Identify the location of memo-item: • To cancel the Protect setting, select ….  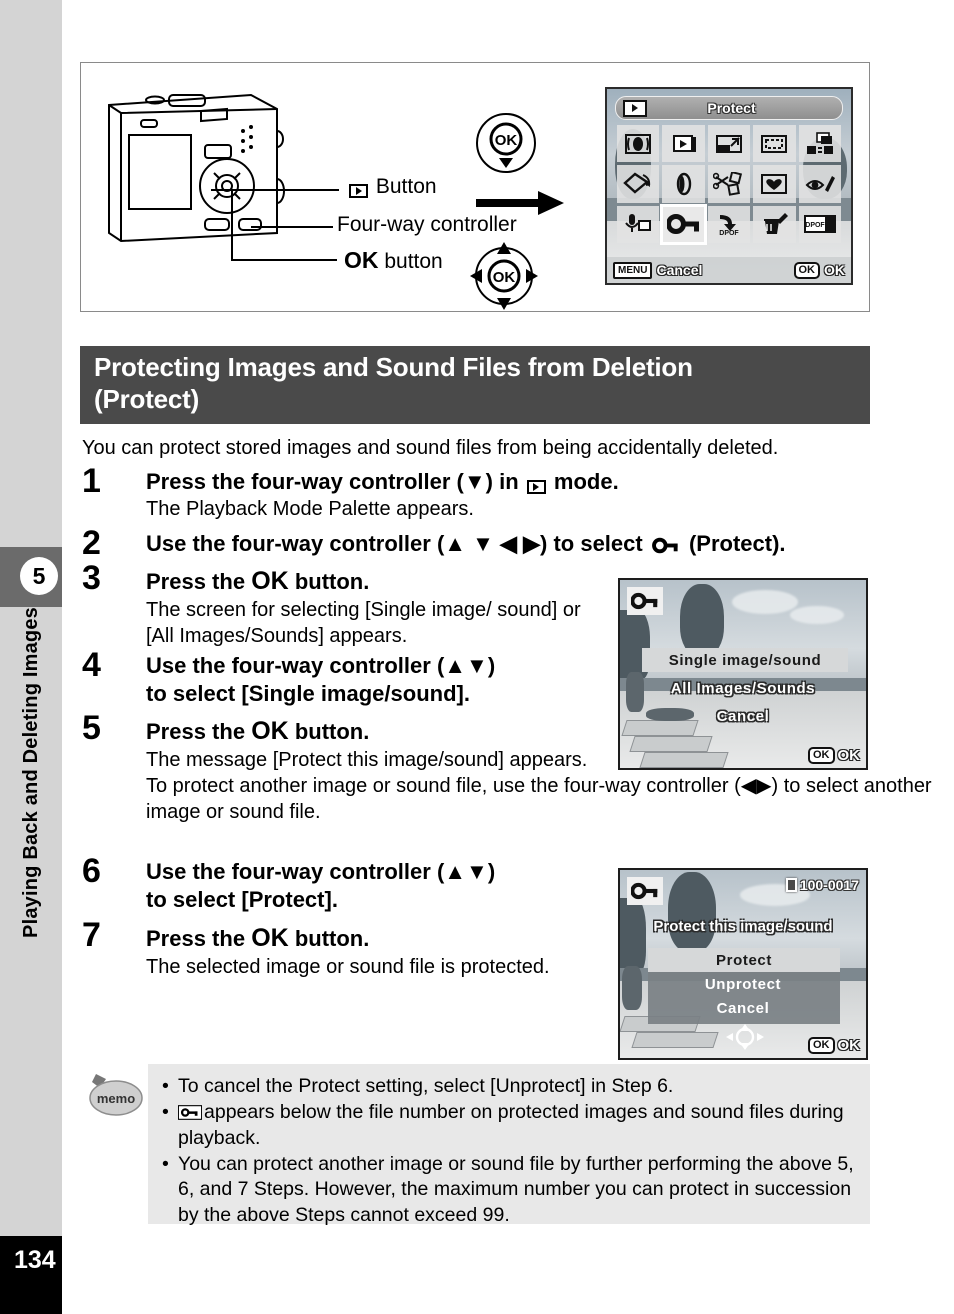
(511, 1086).